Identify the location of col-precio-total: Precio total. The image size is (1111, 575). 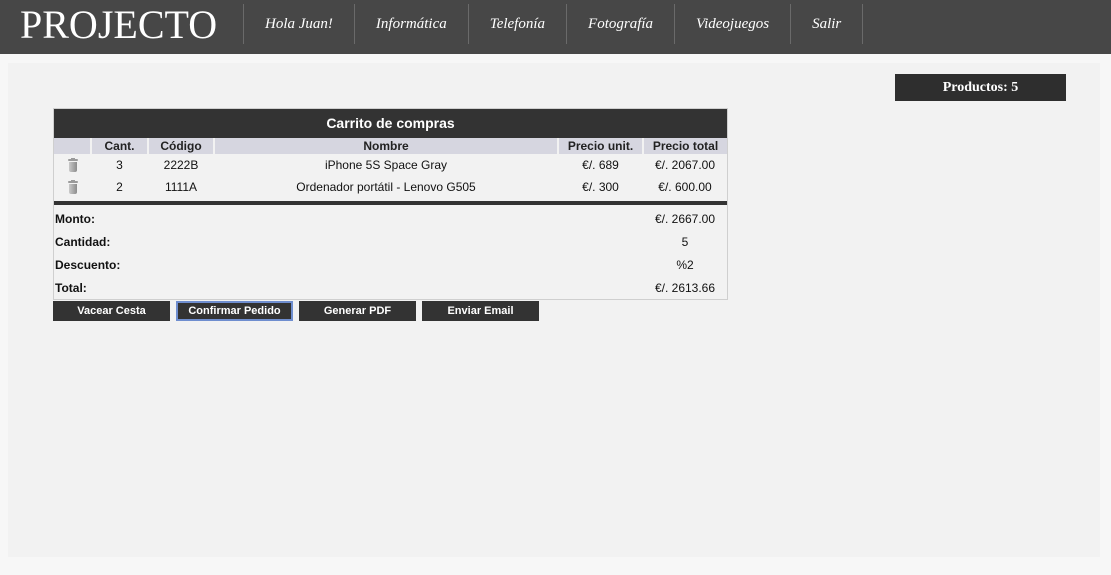
(684, 146).